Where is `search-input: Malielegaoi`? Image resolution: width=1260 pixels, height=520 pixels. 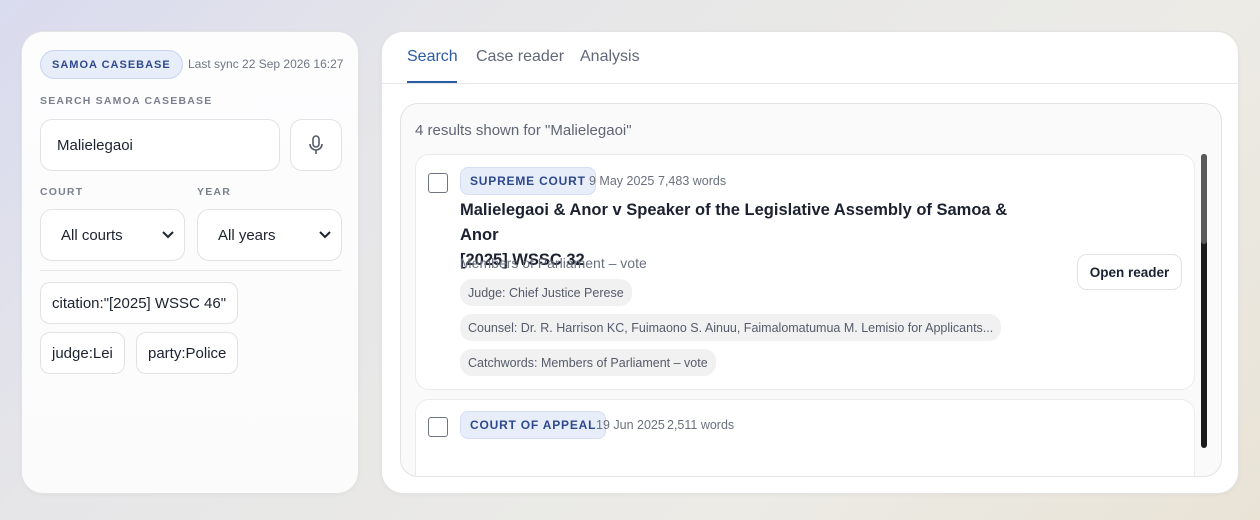 search-input: Malielegaoi is located at coordinates (160, 145).